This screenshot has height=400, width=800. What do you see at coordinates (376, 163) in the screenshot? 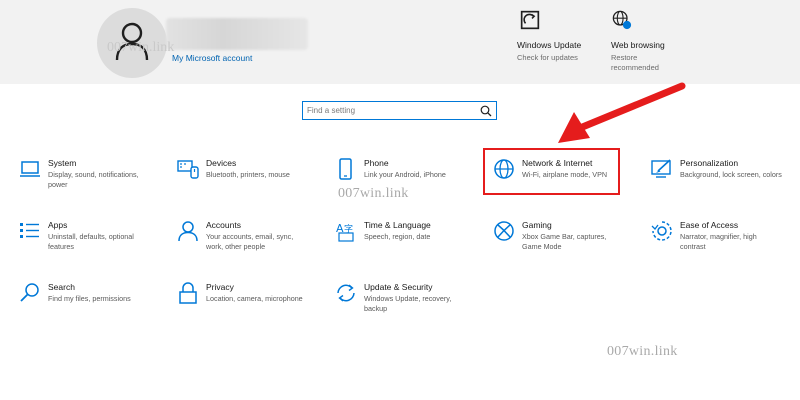
I see `tile-title: Phone` at bounding box center [376, 163].